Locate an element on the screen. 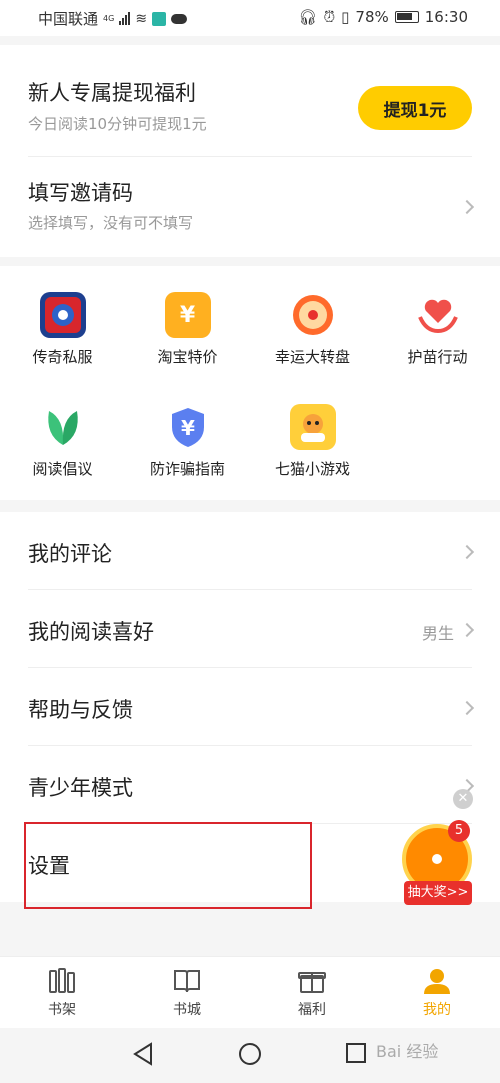 This screenshot has height=1083, width=500. tile-label: 护苗行动 is located at coordinates (437, 357).